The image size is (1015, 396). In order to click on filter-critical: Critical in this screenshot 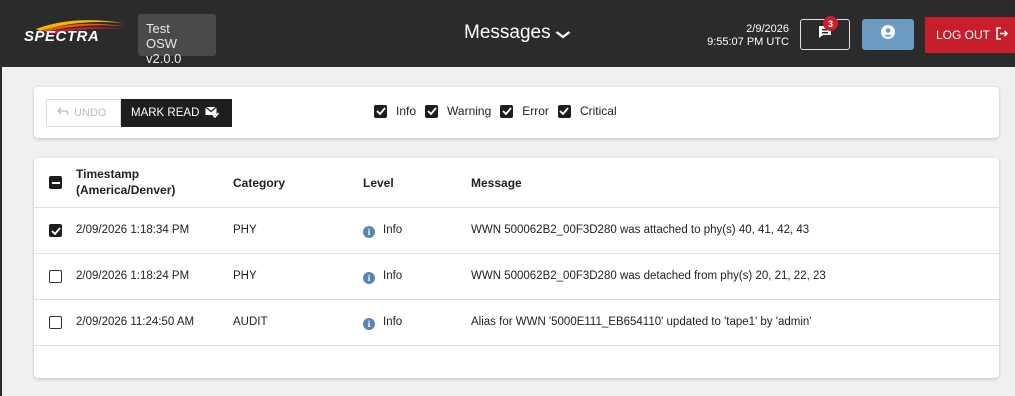, I will do `click(587, 111)`.